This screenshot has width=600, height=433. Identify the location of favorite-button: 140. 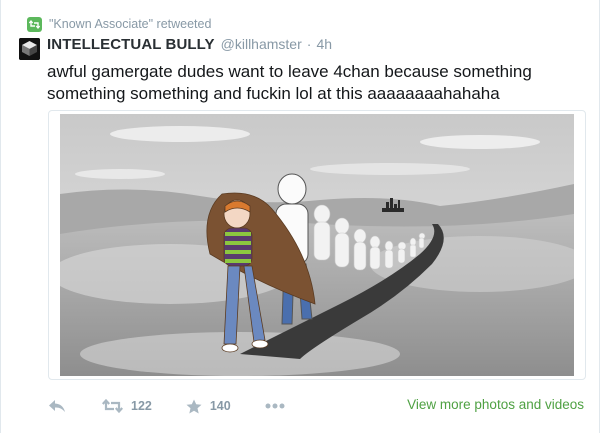
(208, 406).